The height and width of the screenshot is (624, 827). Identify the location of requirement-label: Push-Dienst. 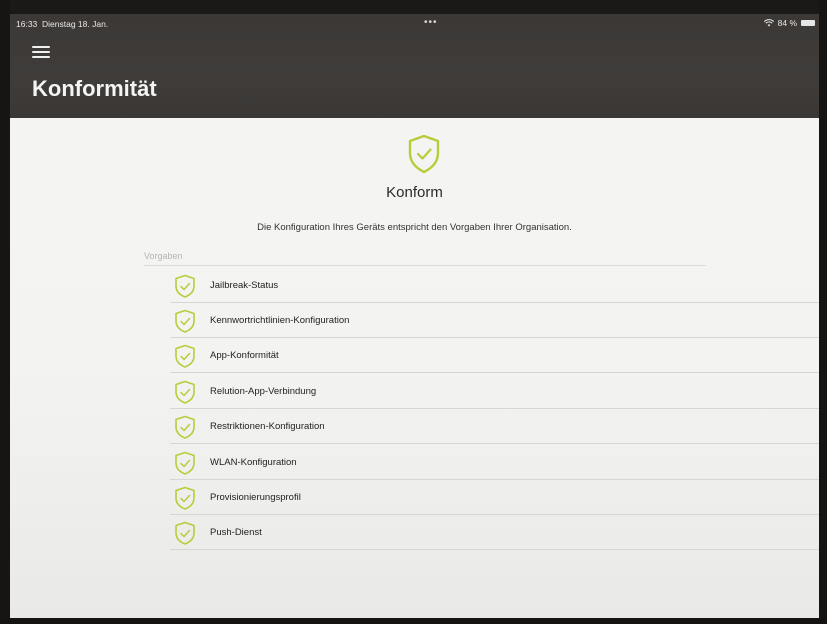
(236, 532).